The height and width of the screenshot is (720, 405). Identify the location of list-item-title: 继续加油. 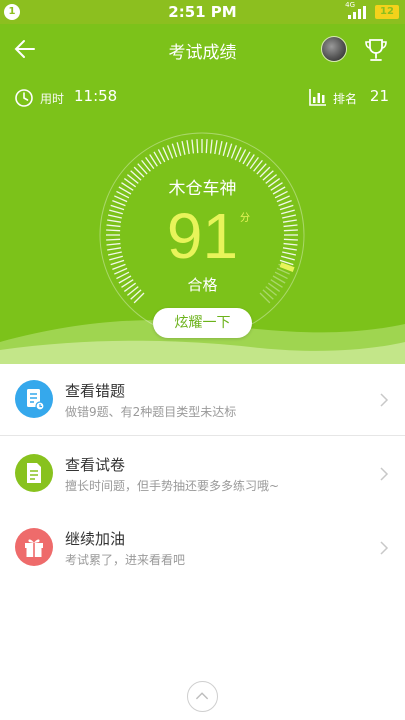
(95, 539).